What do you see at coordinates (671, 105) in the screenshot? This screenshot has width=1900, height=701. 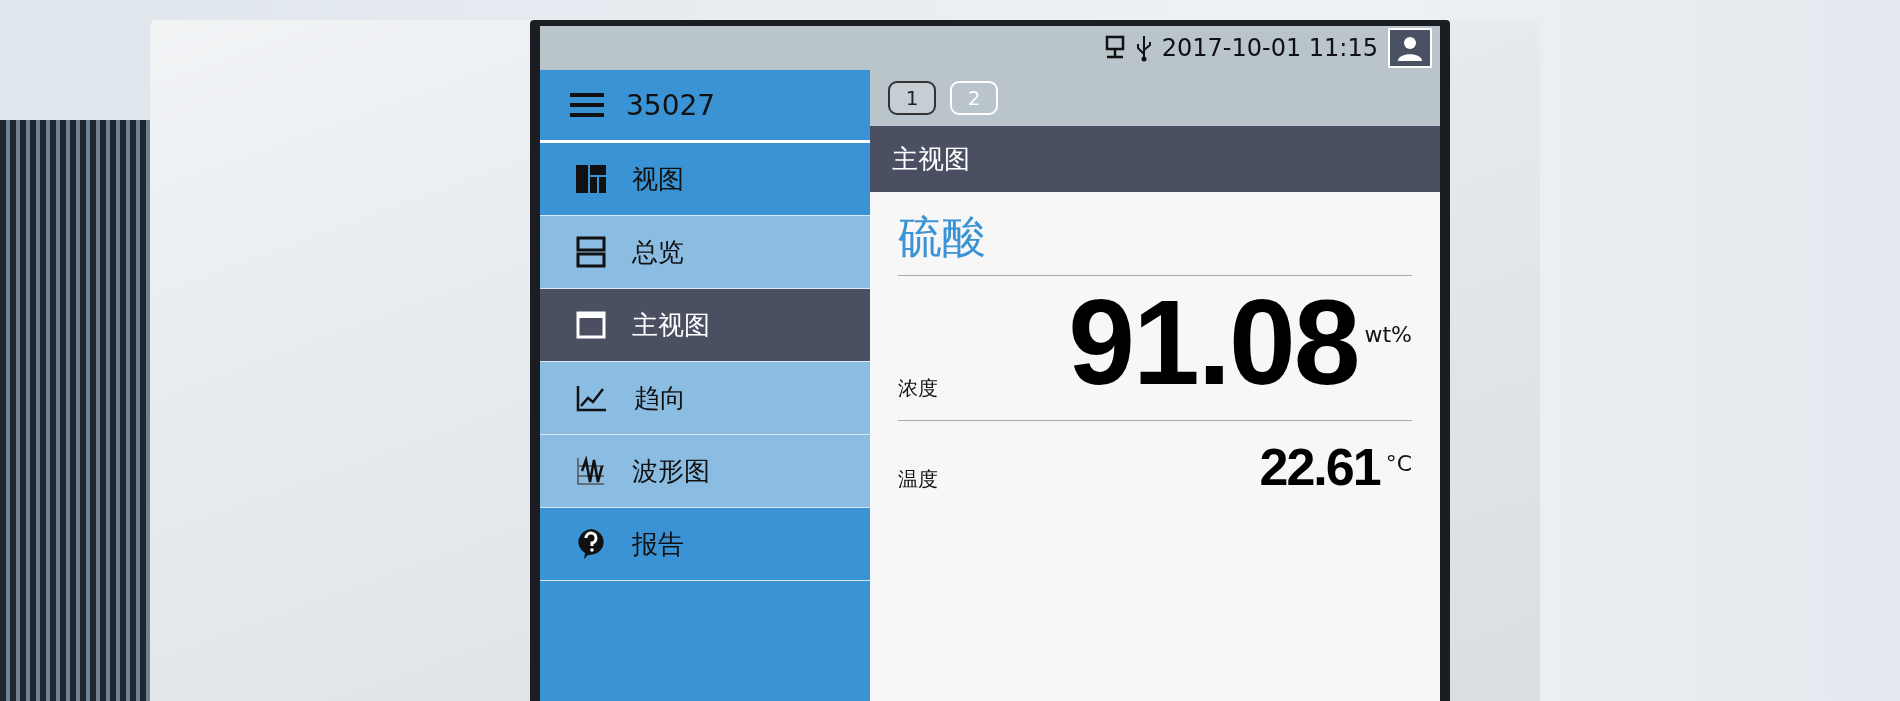 I see `device-id: 35027` at bounding box center [671, 105].